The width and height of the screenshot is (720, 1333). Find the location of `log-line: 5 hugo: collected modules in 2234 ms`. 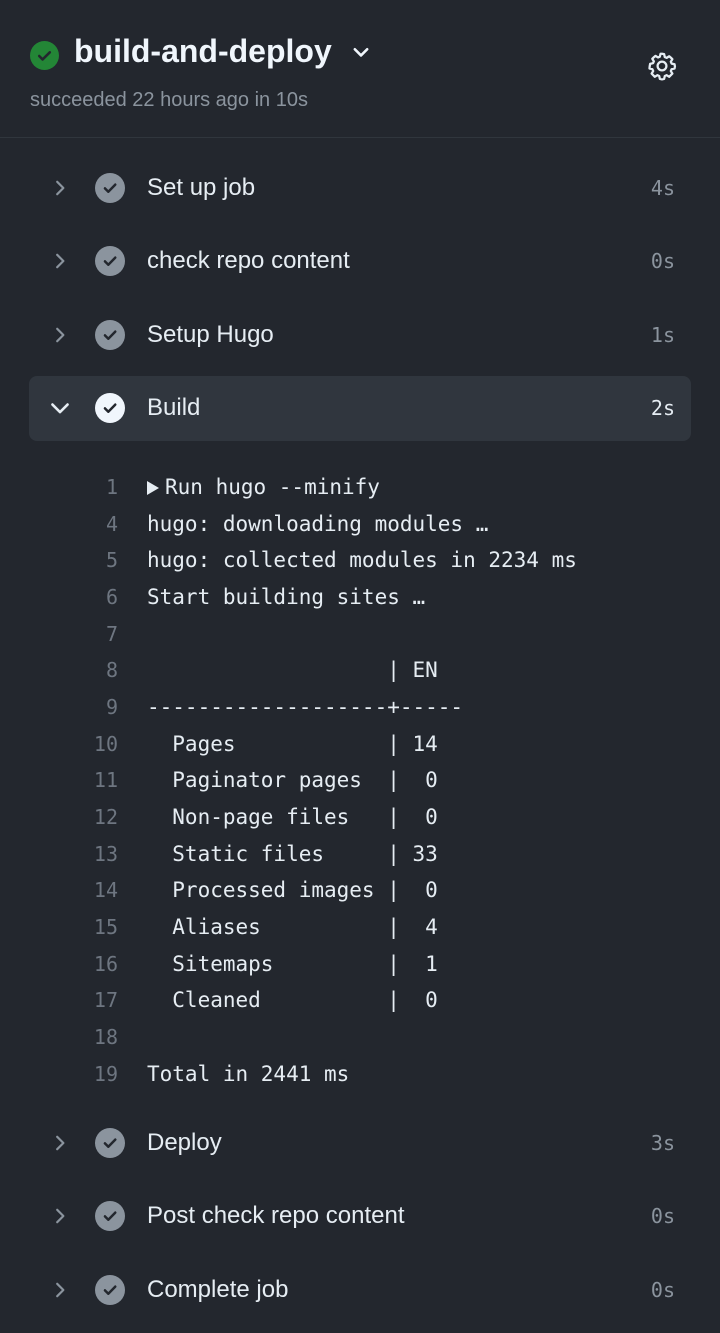

log-line: 5 hugo: collected modules in 2234 ms is located at coordinates (360, 560).